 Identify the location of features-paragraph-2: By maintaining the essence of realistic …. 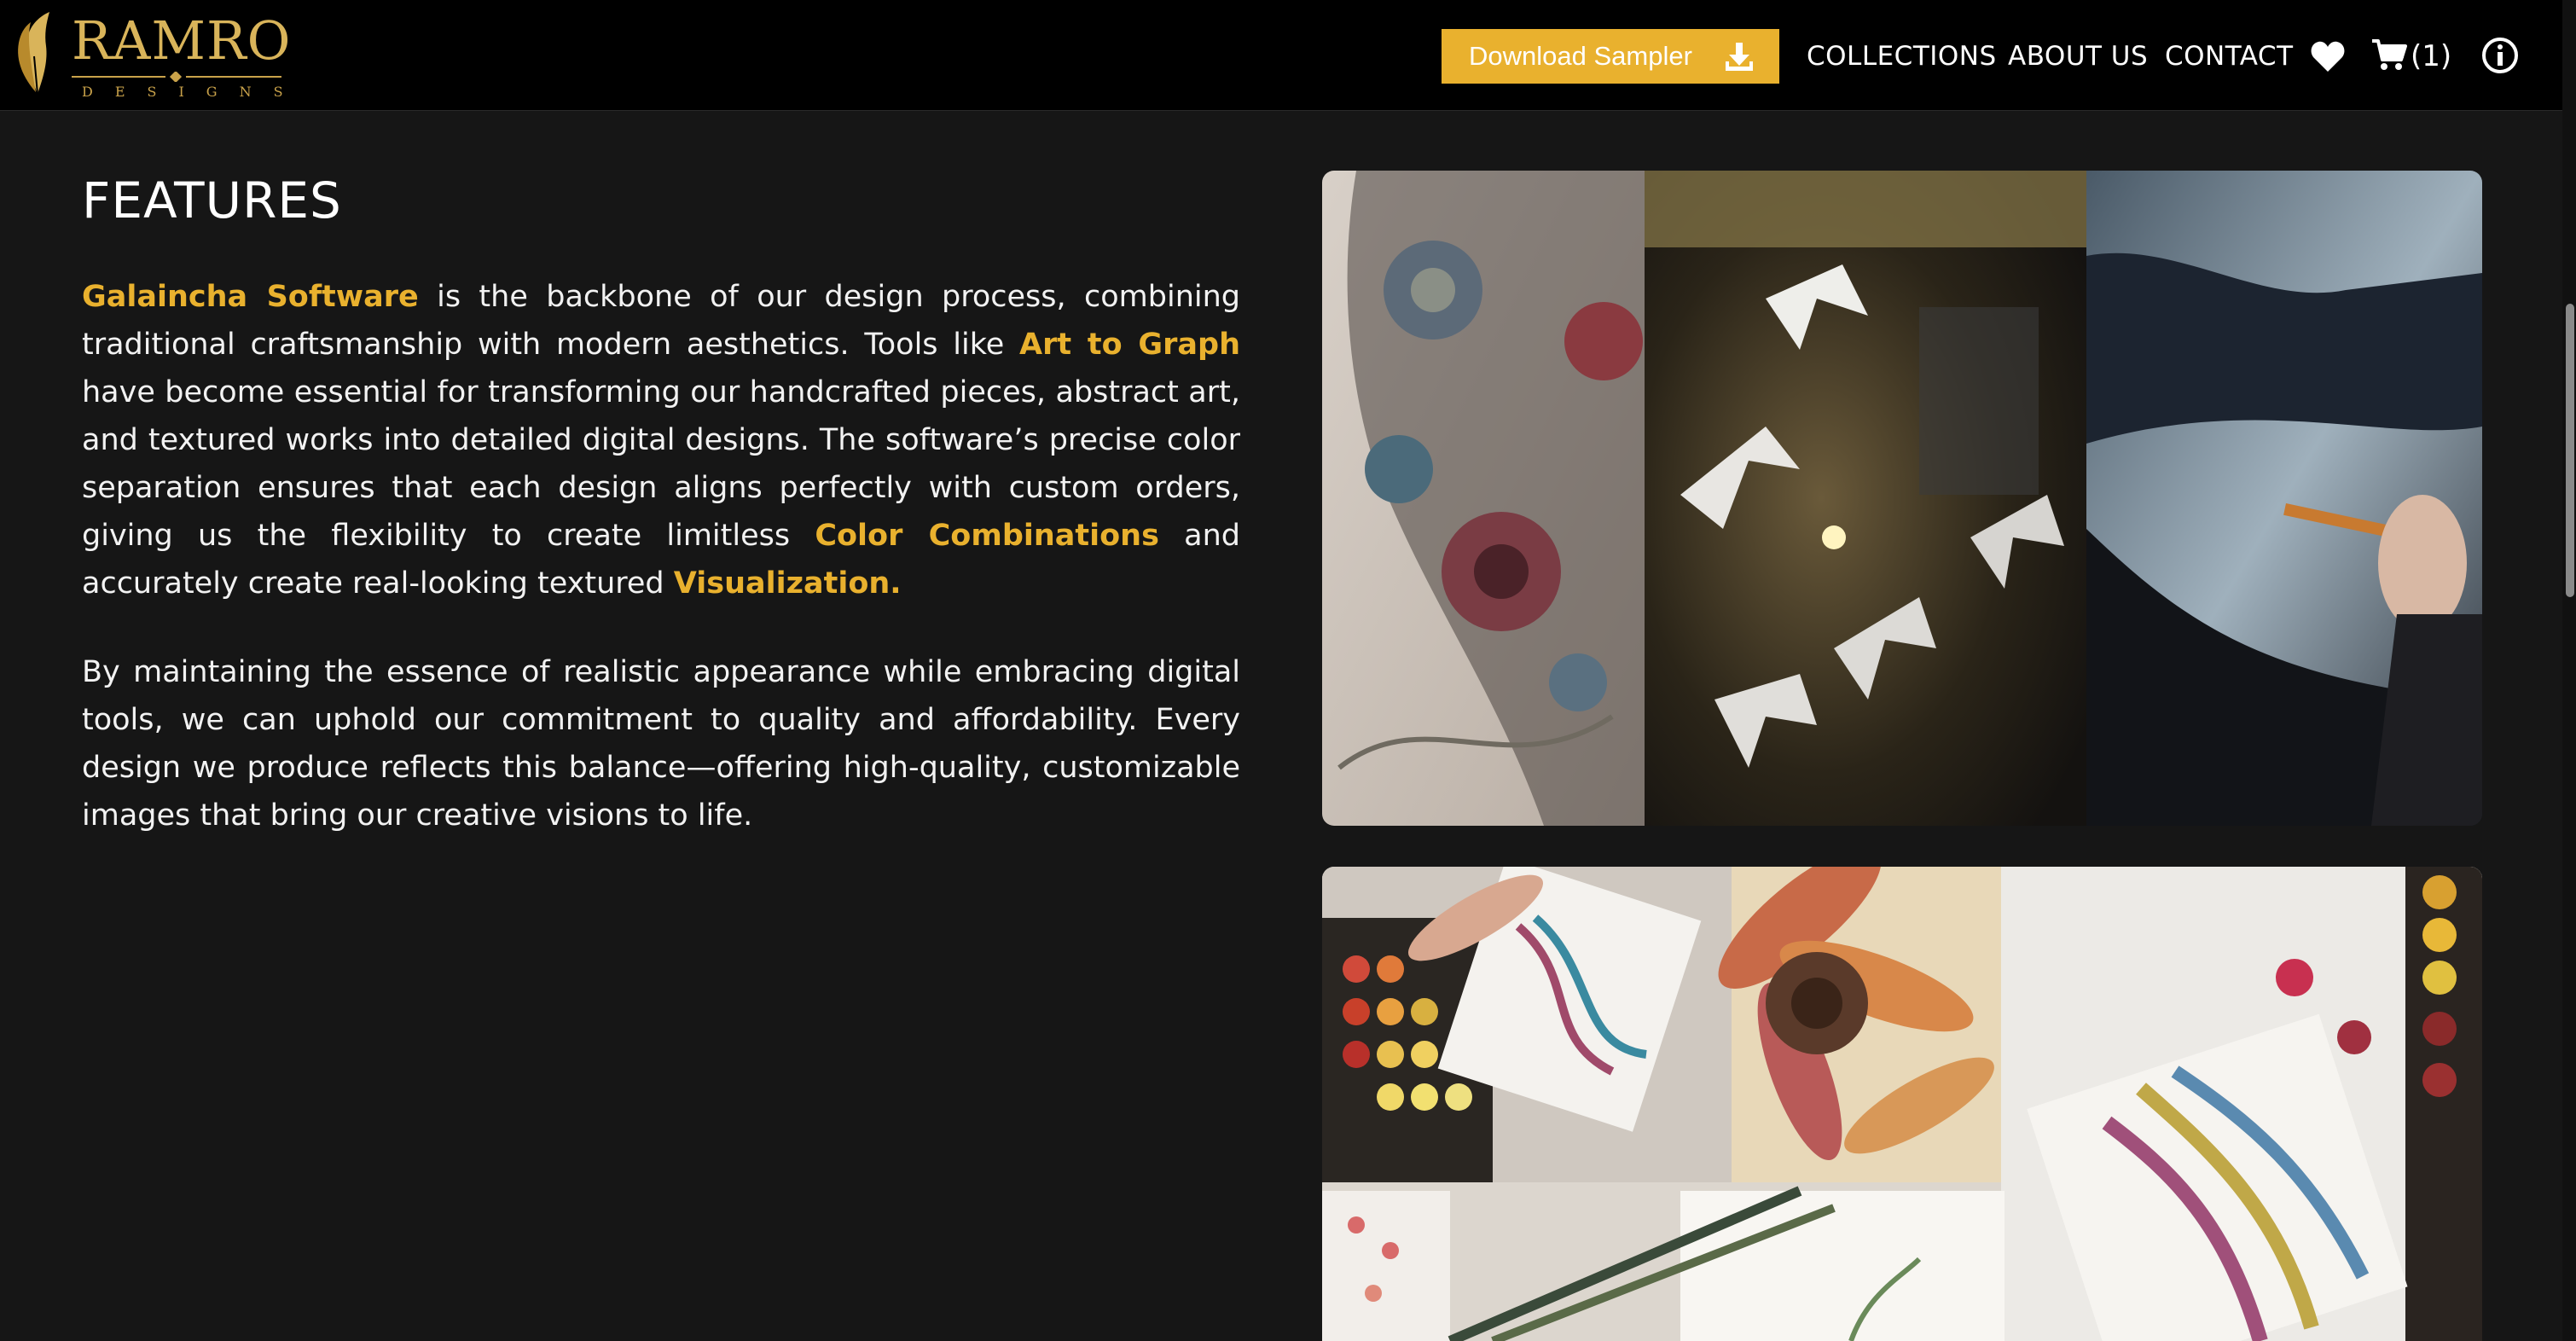
(661, 744).